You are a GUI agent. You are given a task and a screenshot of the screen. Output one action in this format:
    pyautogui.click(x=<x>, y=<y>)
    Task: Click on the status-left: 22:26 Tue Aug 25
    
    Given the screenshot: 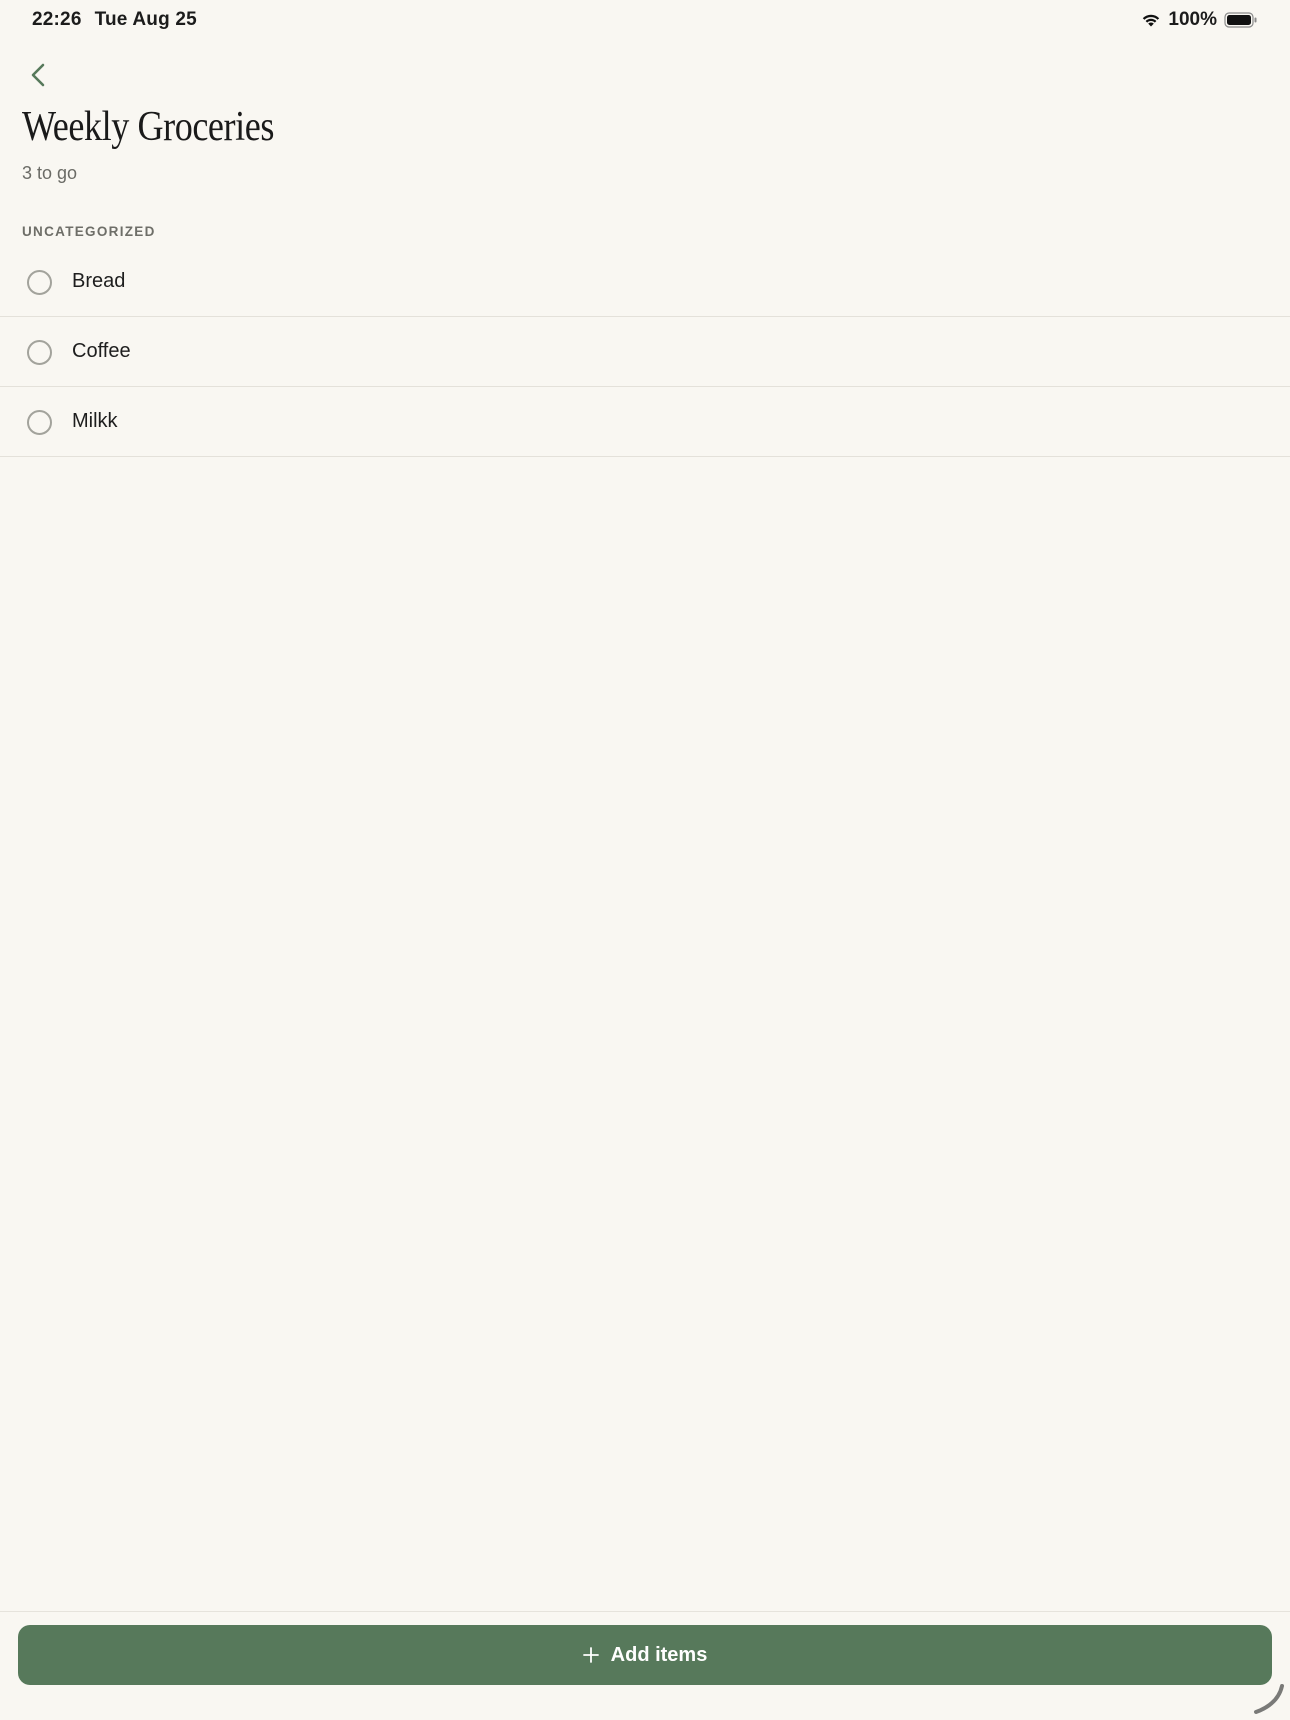 What is the action you would take?
    pyautogui.click(x=114, y=20)
    